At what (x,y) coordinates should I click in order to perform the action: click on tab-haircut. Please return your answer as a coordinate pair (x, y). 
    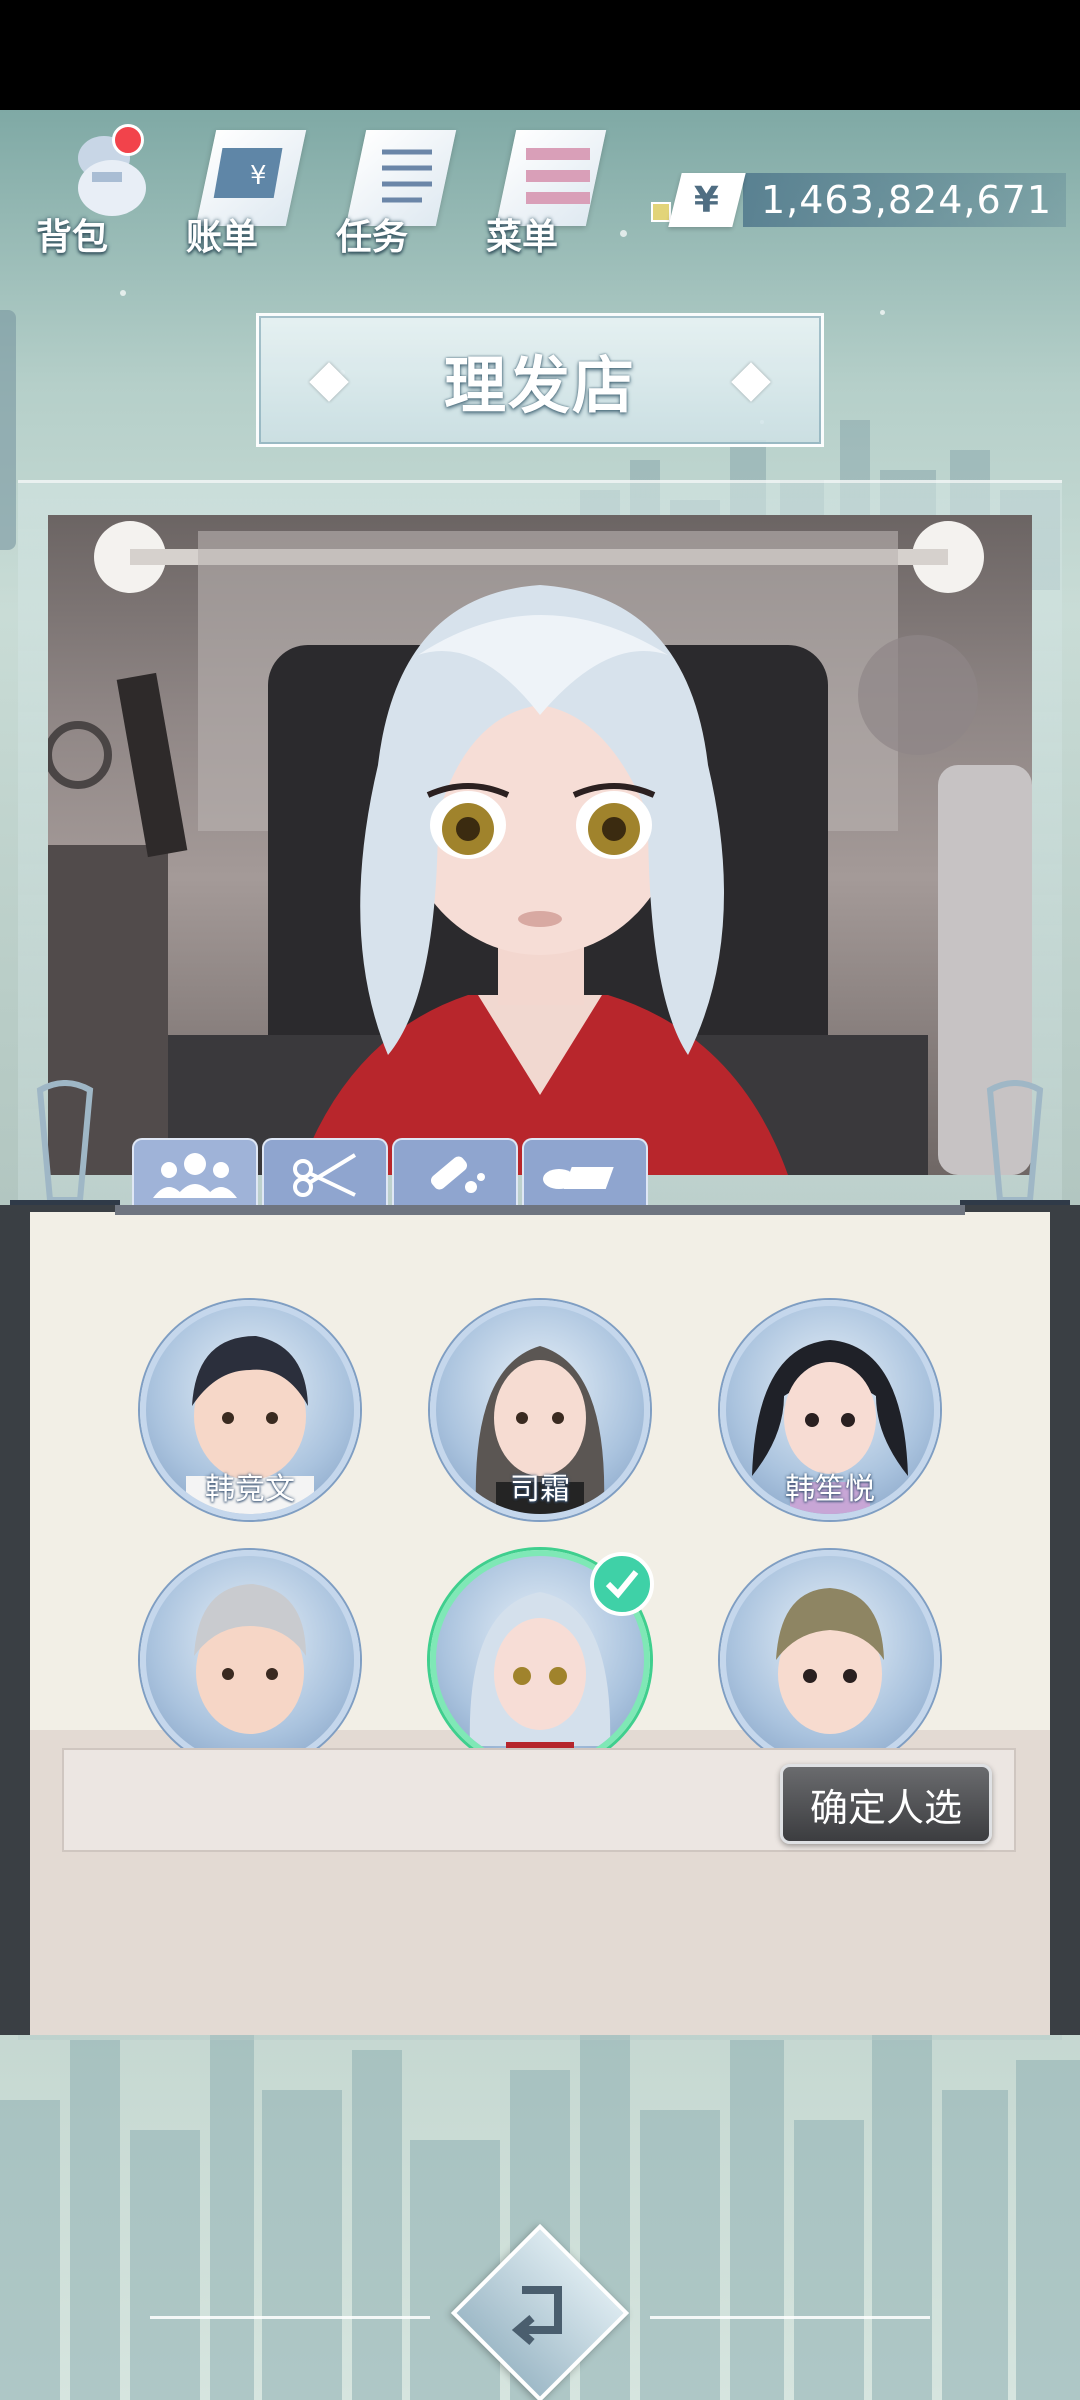
    Looking at the image, I should click on (325, 1174).